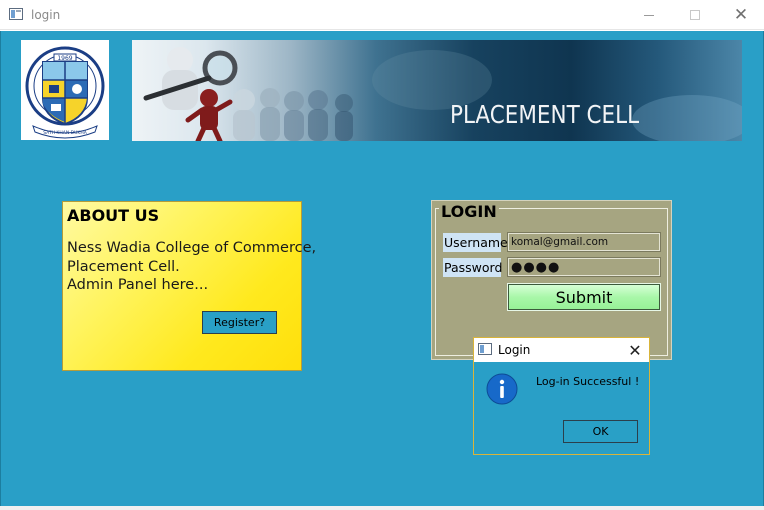 The image size is (764, 510). I want to click on ok-button: OK, so click(600, 431).